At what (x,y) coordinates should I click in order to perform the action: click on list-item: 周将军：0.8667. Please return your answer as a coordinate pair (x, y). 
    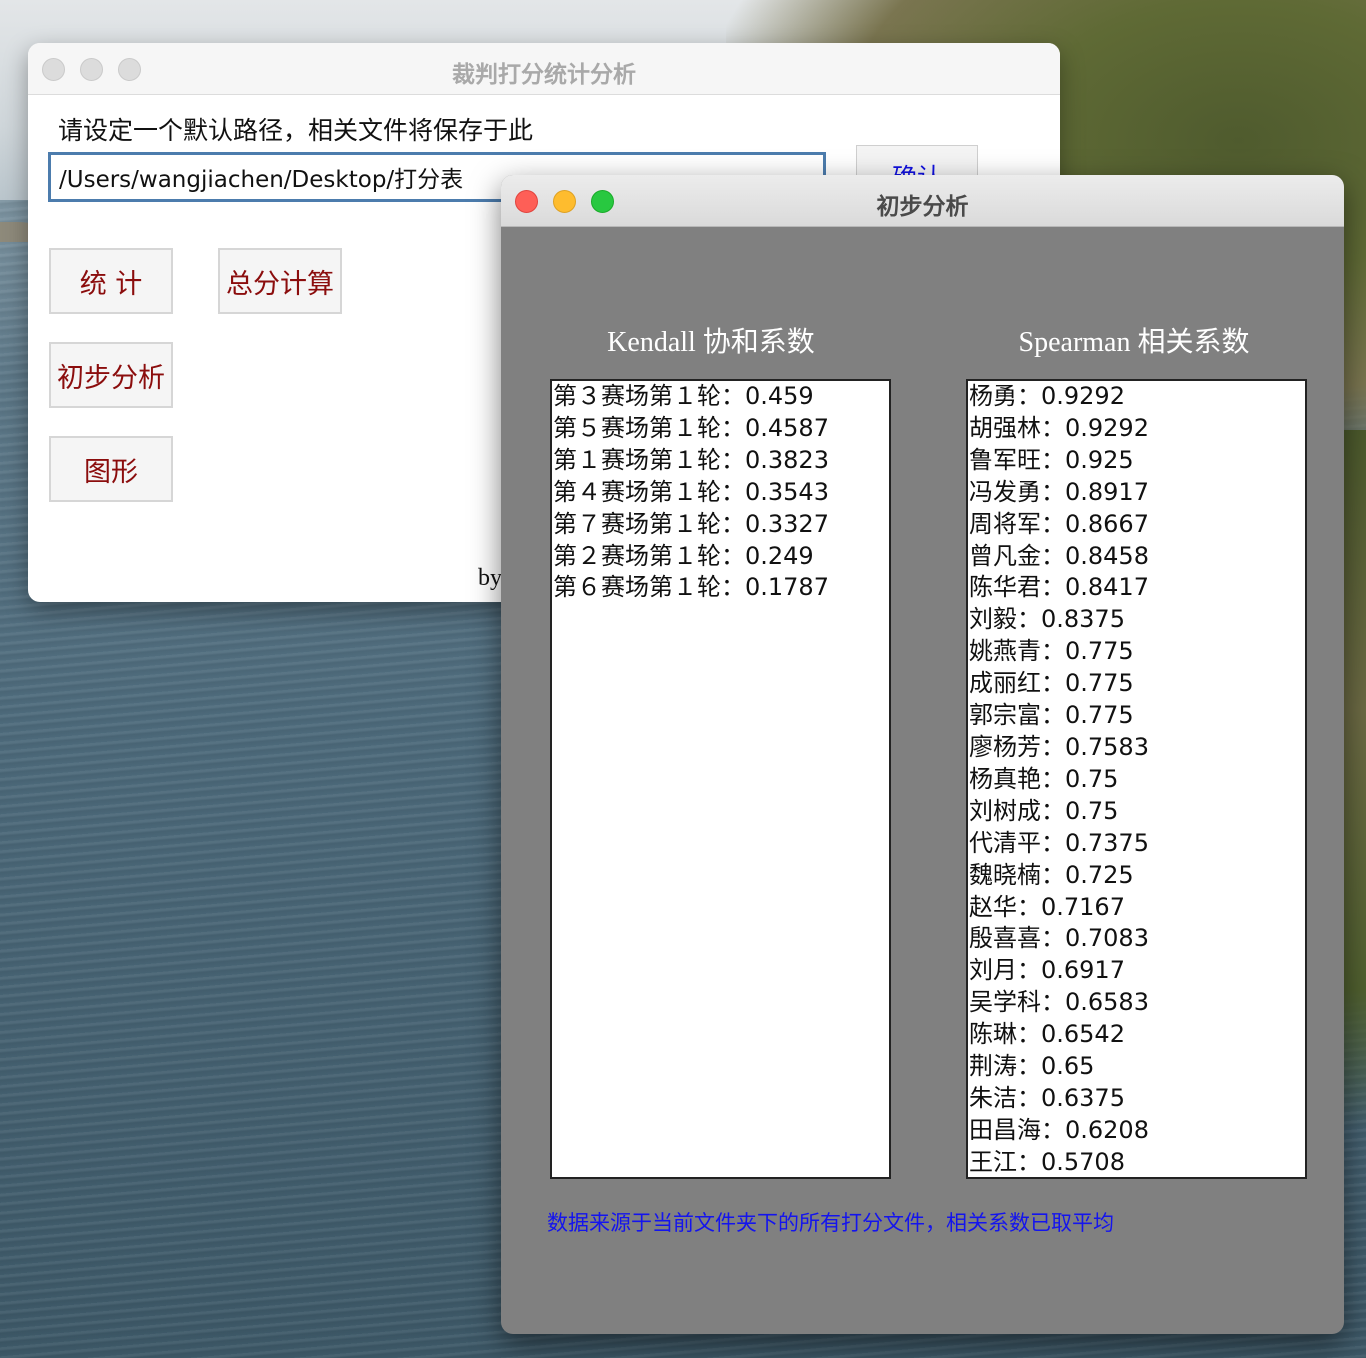
    Looking at the image, I should click on (1136, 525).